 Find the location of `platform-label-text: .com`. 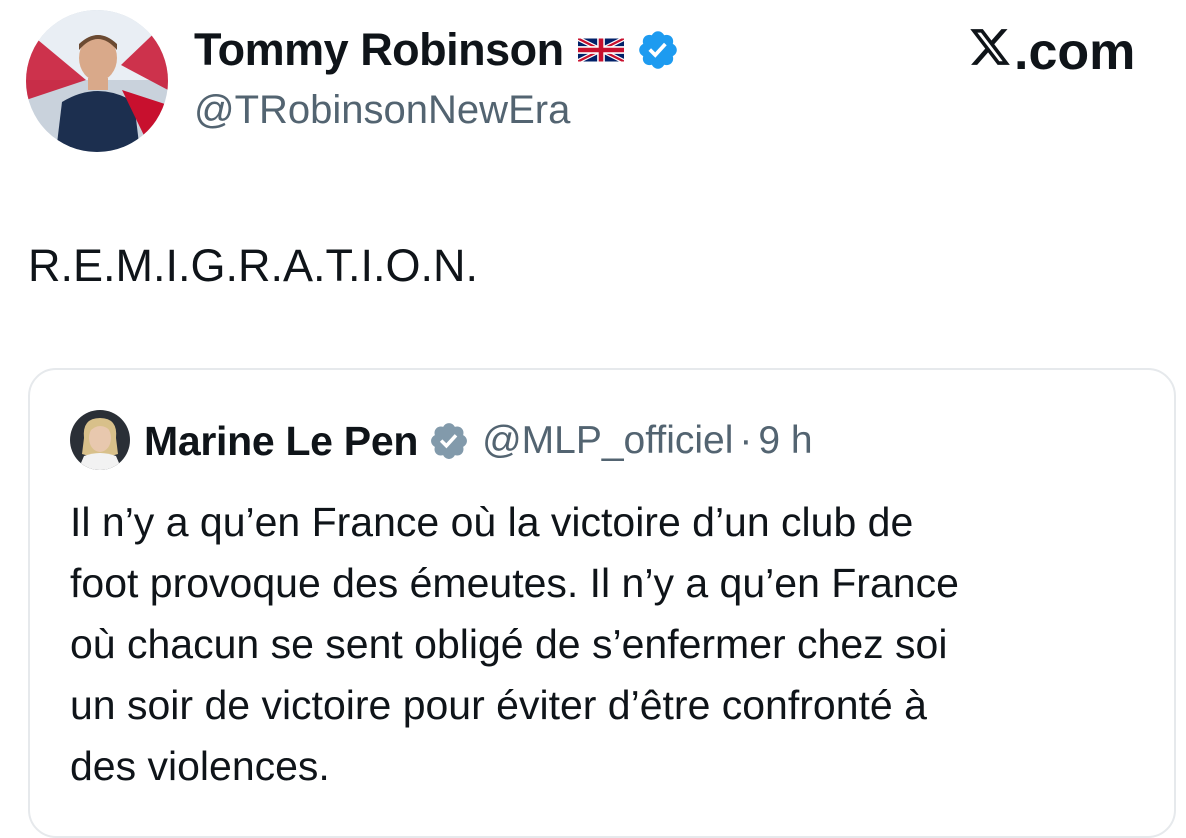

platform-label-text: .com is located at coordinates (1075, 52).